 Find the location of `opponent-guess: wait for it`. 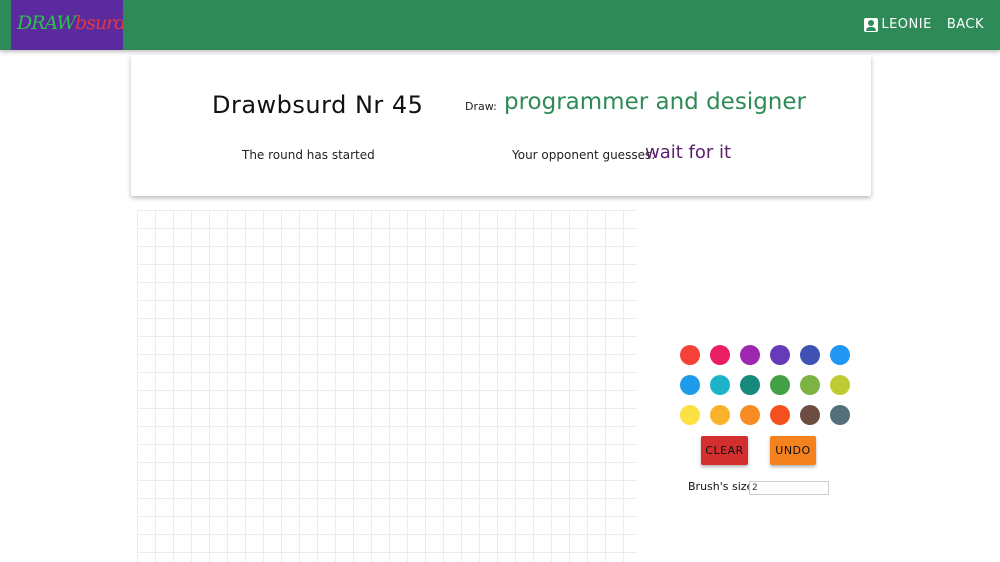

opponent-guess: wait for it is located at coordinates (688, 152).